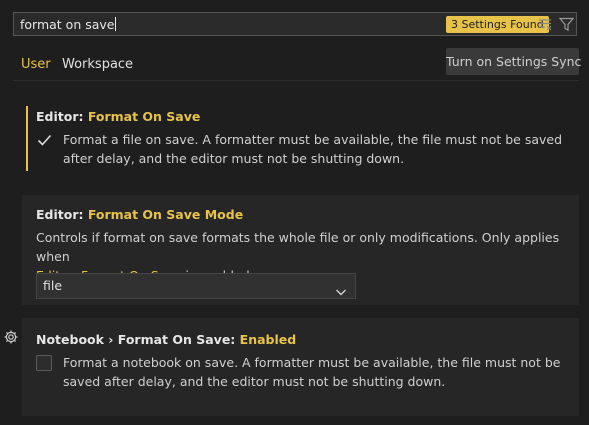 Image resolution: width=589 pixels, height=425 pixels. I want to click on tab-user: User, so click(36, 69).